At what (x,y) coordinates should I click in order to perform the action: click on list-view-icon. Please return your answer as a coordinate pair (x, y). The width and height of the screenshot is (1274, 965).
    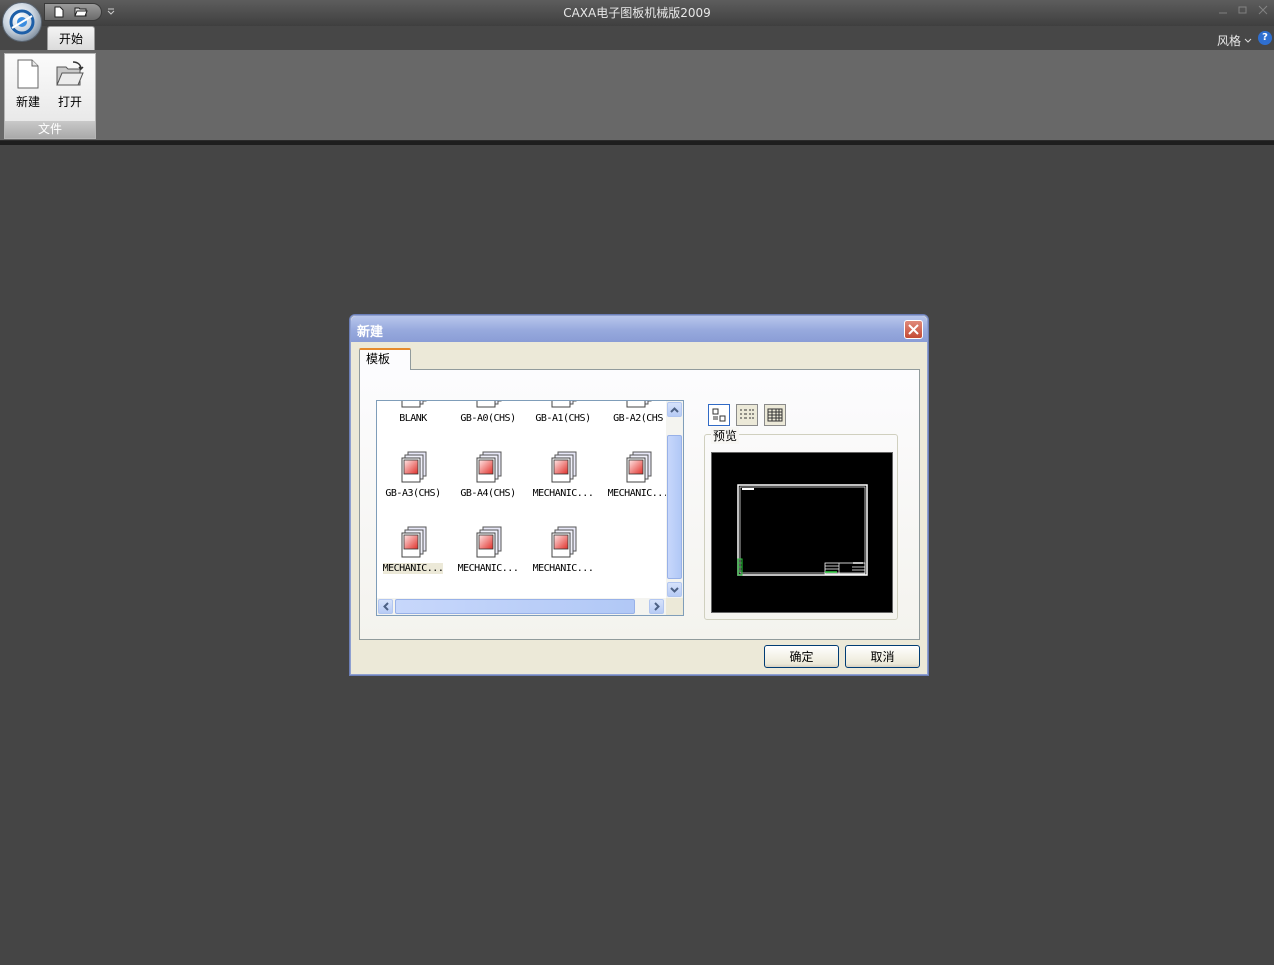
    Looking at the image, I should click on (747, 414).